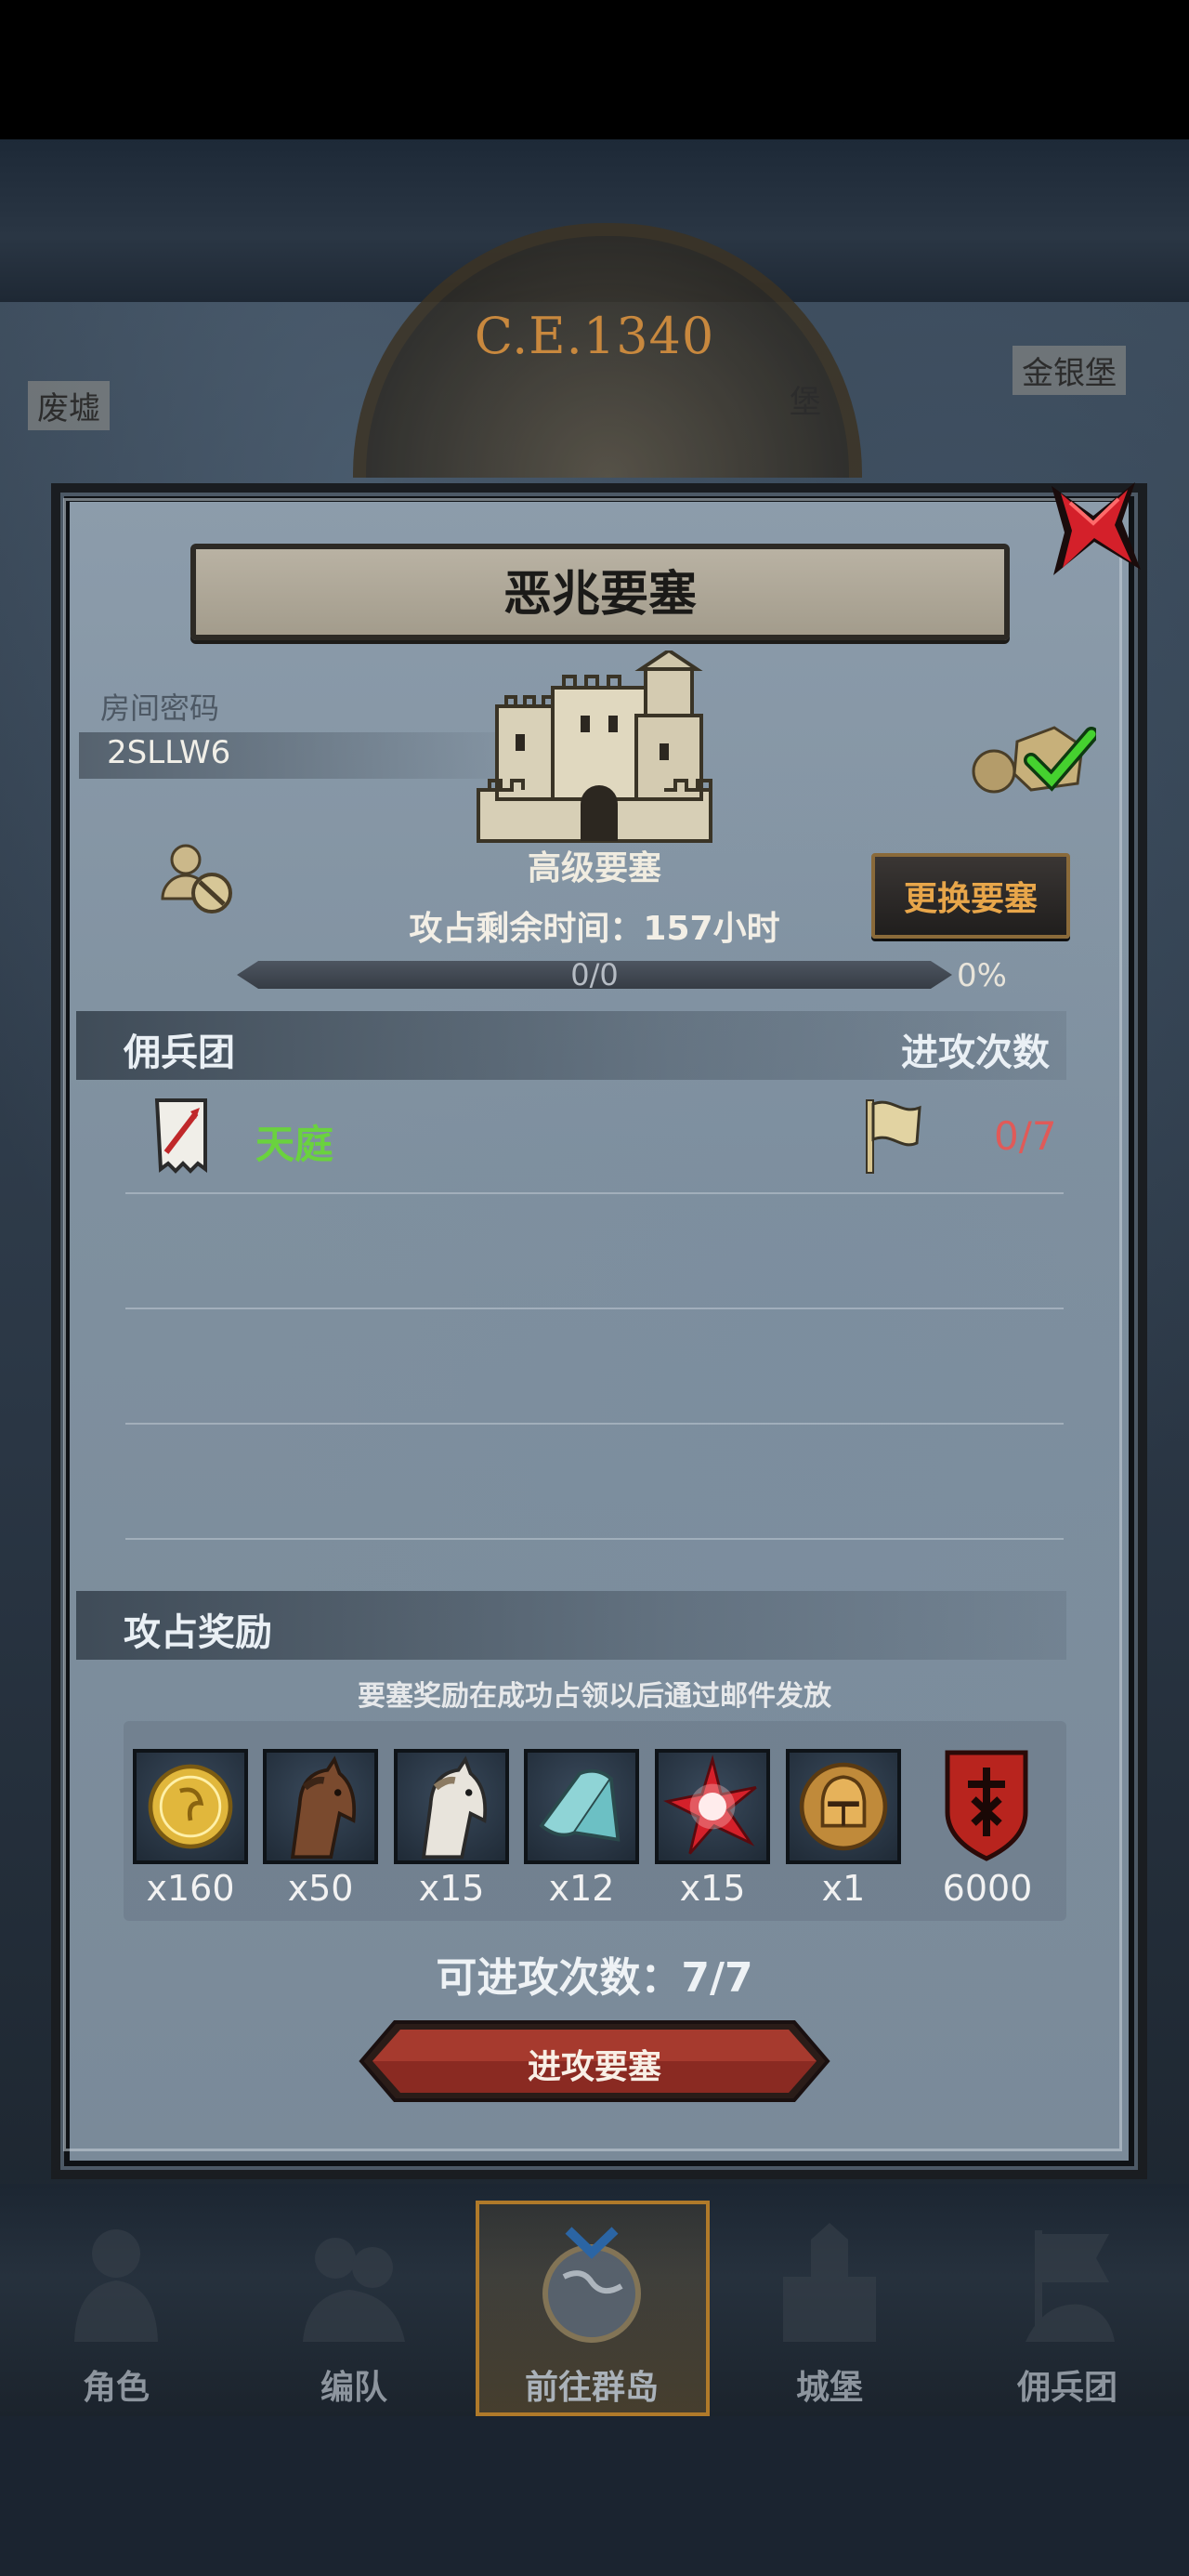 The height and width of the screenshot is (2576, 1189). Describe the element at coordinates (353, 2388) in the screenshot. I see `nav-label: 编队` at that location.